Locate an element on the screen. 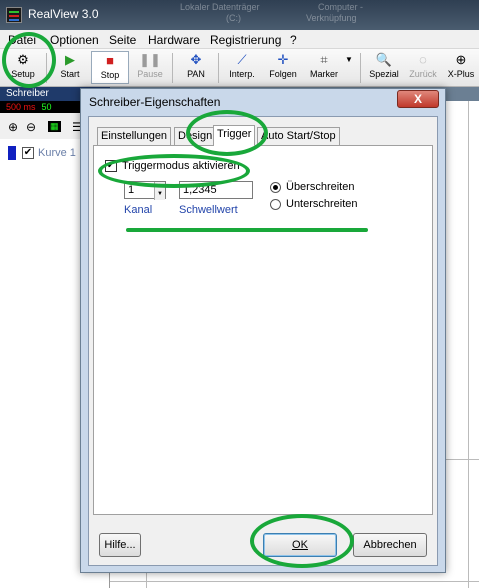  pause-label: Pause is located at coordinates (150, 74).